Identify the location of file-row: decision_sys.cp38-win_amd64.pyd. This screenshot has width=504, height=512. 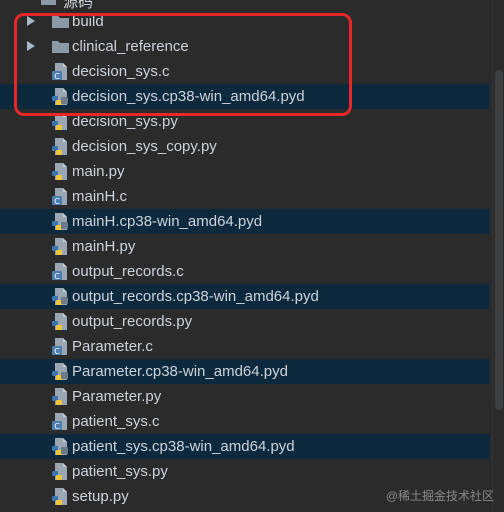
(245, 96).